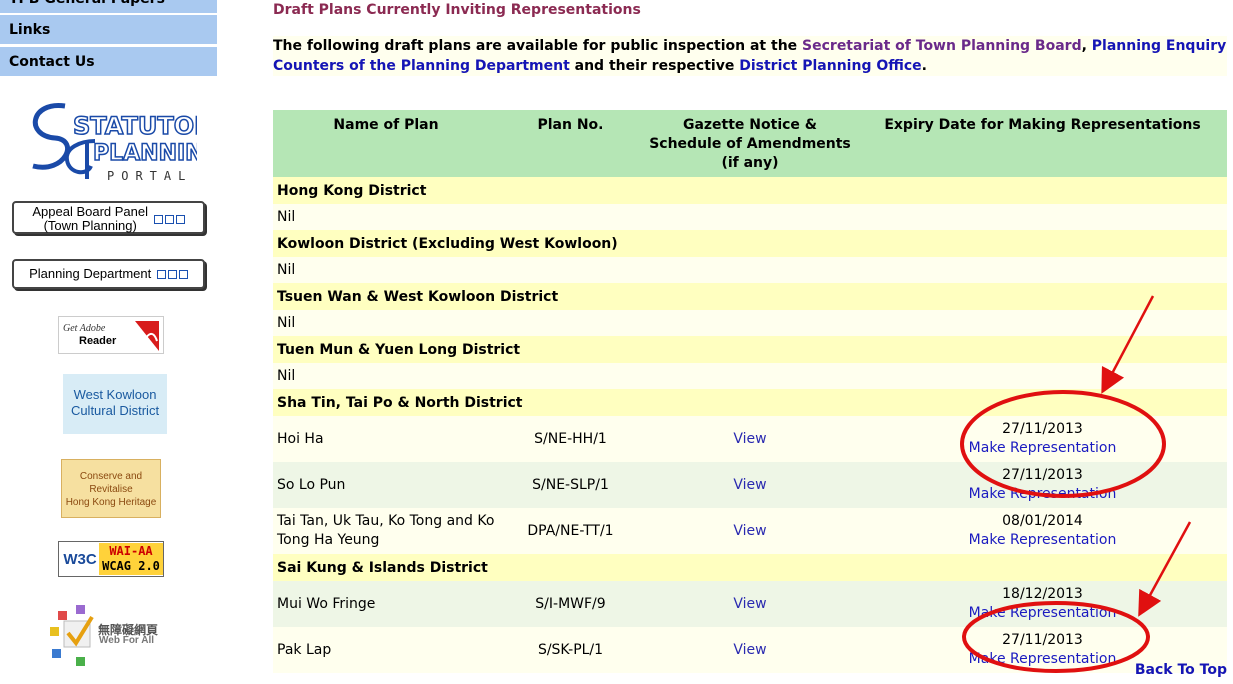  What do you see at coordinates (135, 126) in the screenshot?
I see `logo-statutory-text: STATUTORY` at bounding box center [135, 126].